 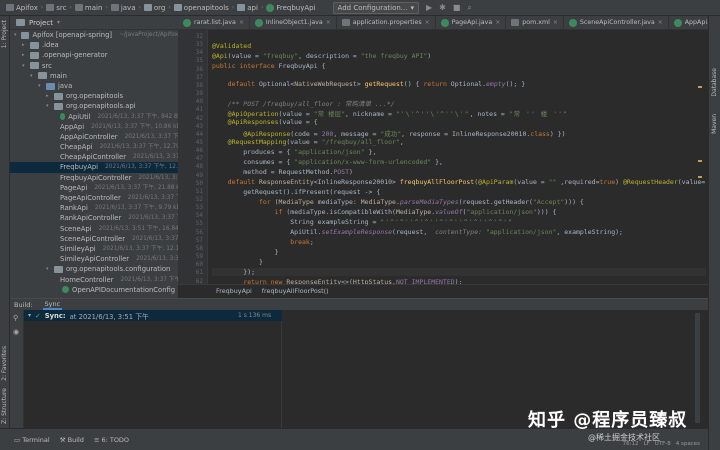 I want to click on run-icon: ▶, so click(x=429, y=7).